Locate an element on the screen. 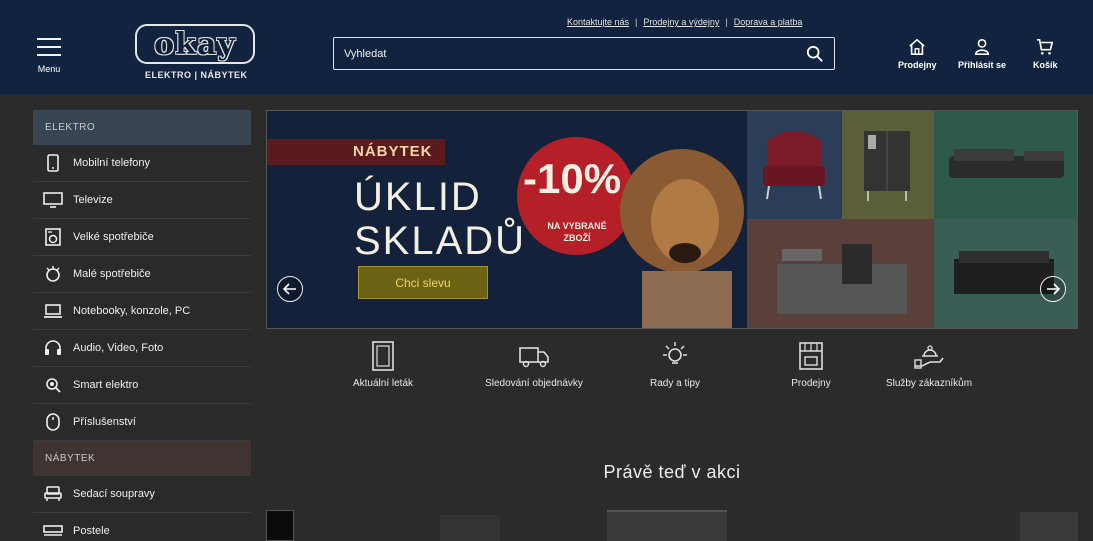  sidebar-item-beds: Postele is located at coordinates (142, 527).